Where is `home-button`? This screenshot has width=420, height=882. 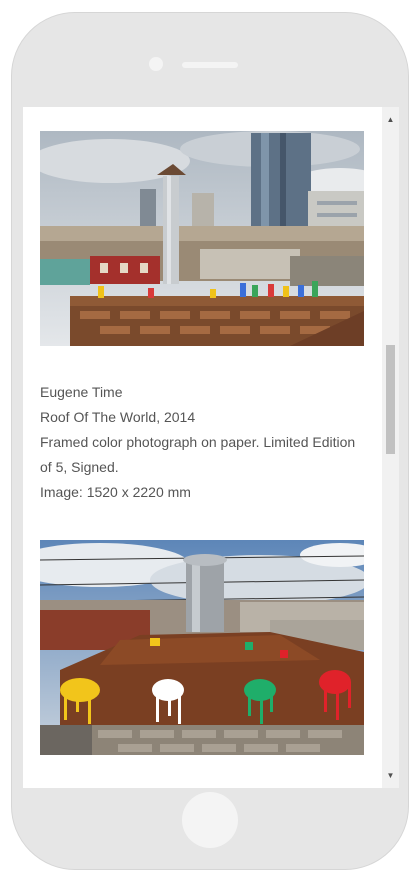 home-button is located at coordinates (210, 820).